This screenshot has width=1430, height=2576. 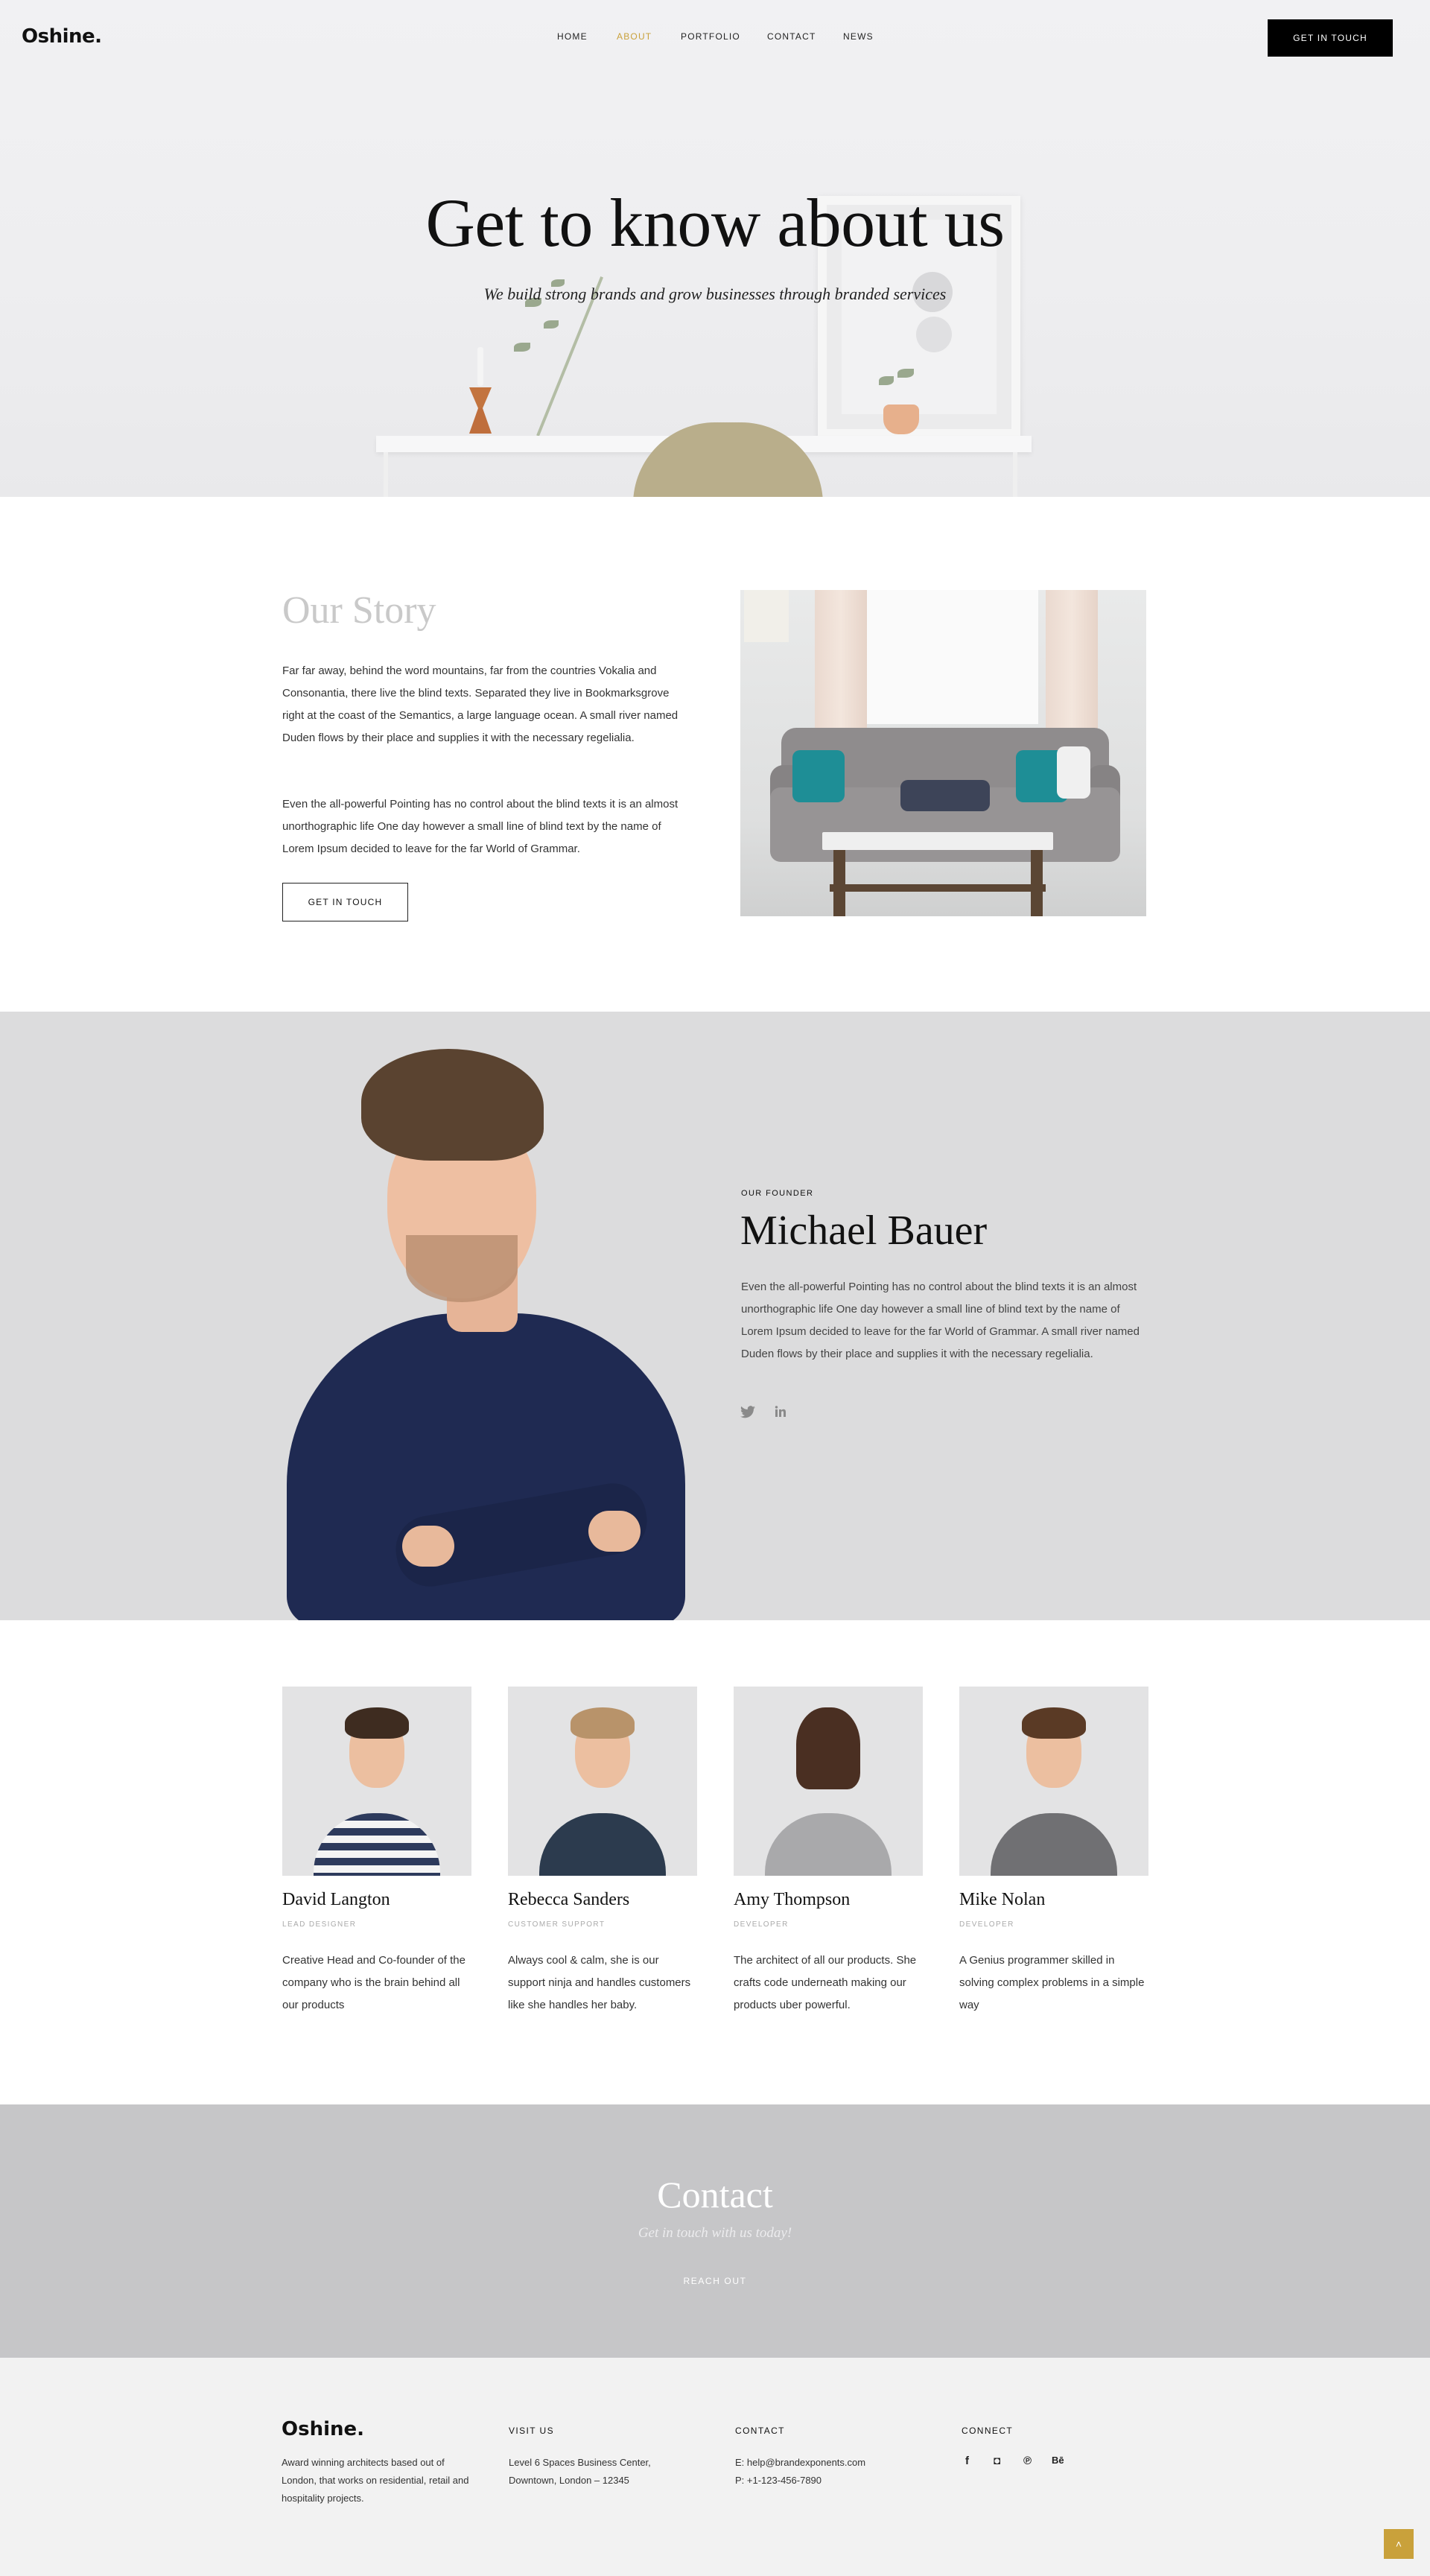 I want to click on nav-contact: CONTACT, so click(x=791, y=37).